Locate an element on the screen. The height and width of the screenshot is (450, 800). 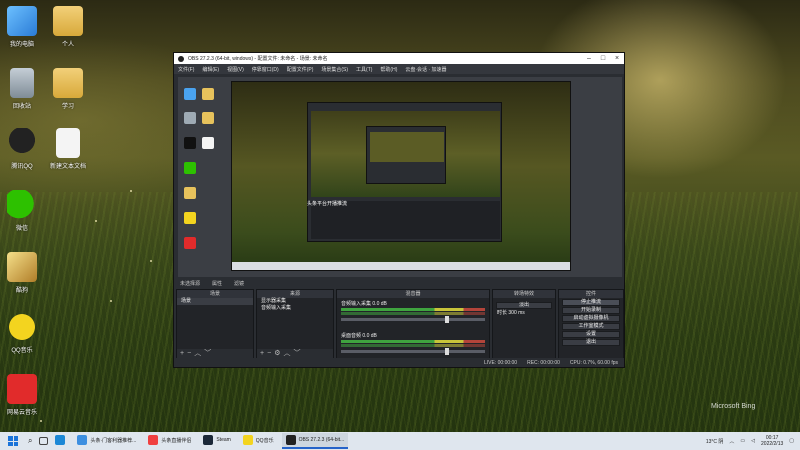
qq-music-icon is located at coordinates (247, 440).